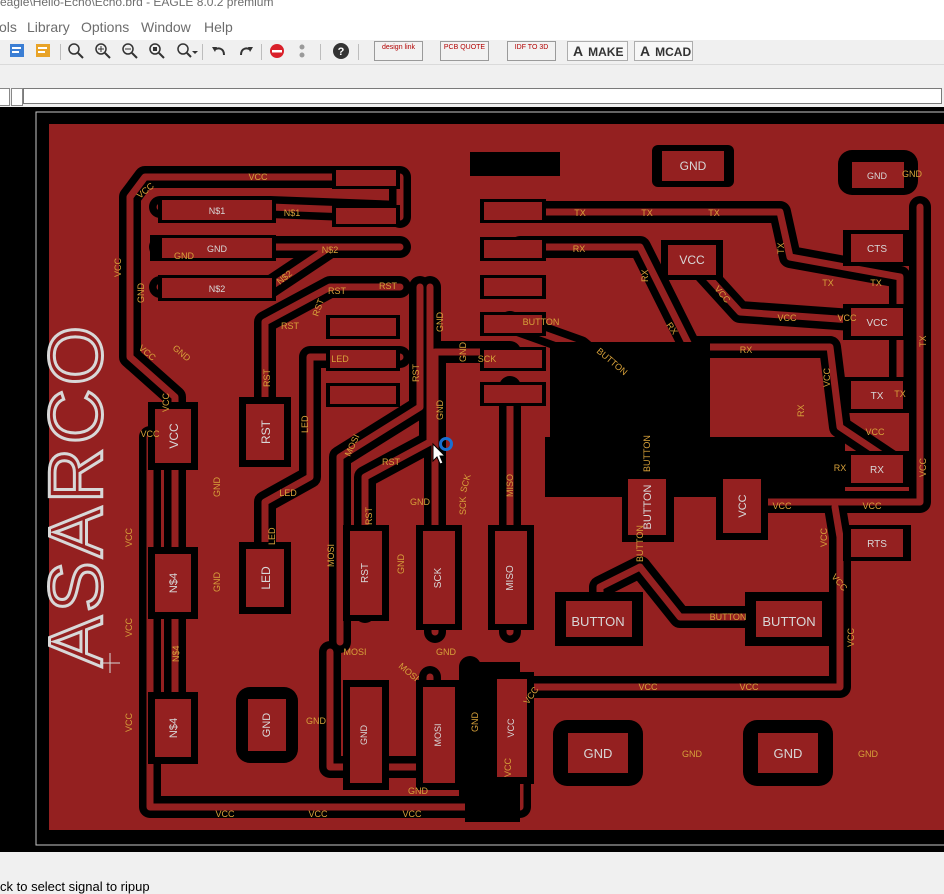 Image resolution: width=944 pixels, height=894 pixels. I want to click on status-bar: ck to select signal to ripup, so click(472, 873).